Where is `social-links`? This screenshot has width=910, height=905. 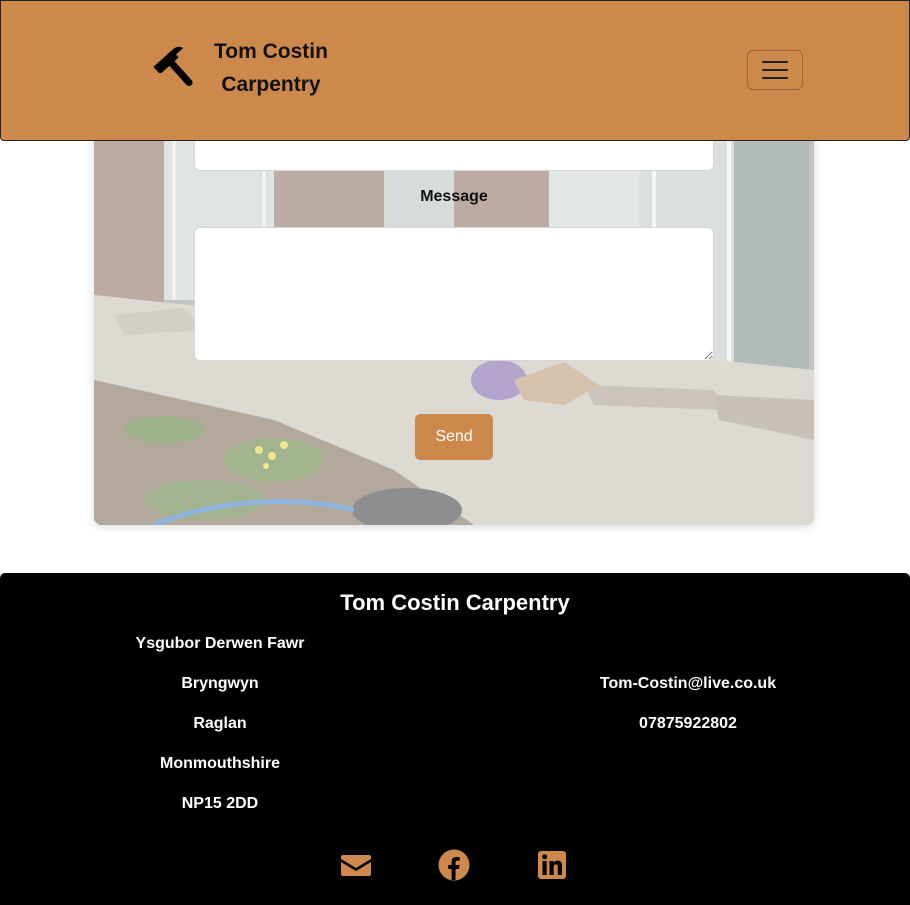
social-links is located at coordinates (455, 865).